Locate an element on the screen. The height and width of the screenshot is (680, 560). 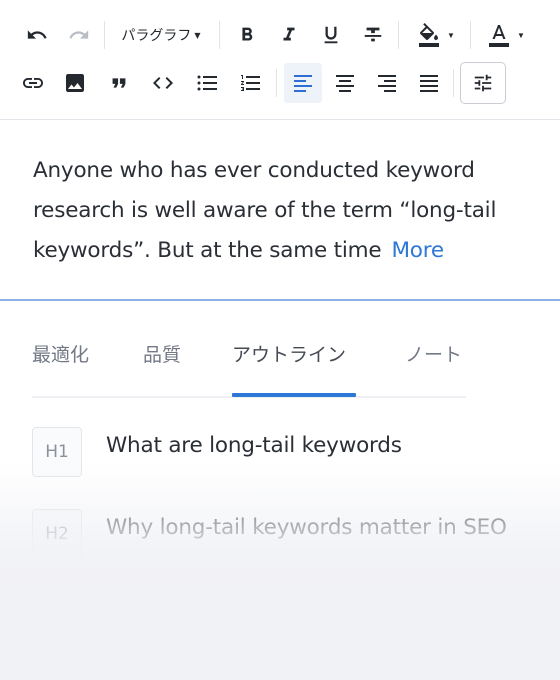
redo-button is located at coordinates (79, 35).